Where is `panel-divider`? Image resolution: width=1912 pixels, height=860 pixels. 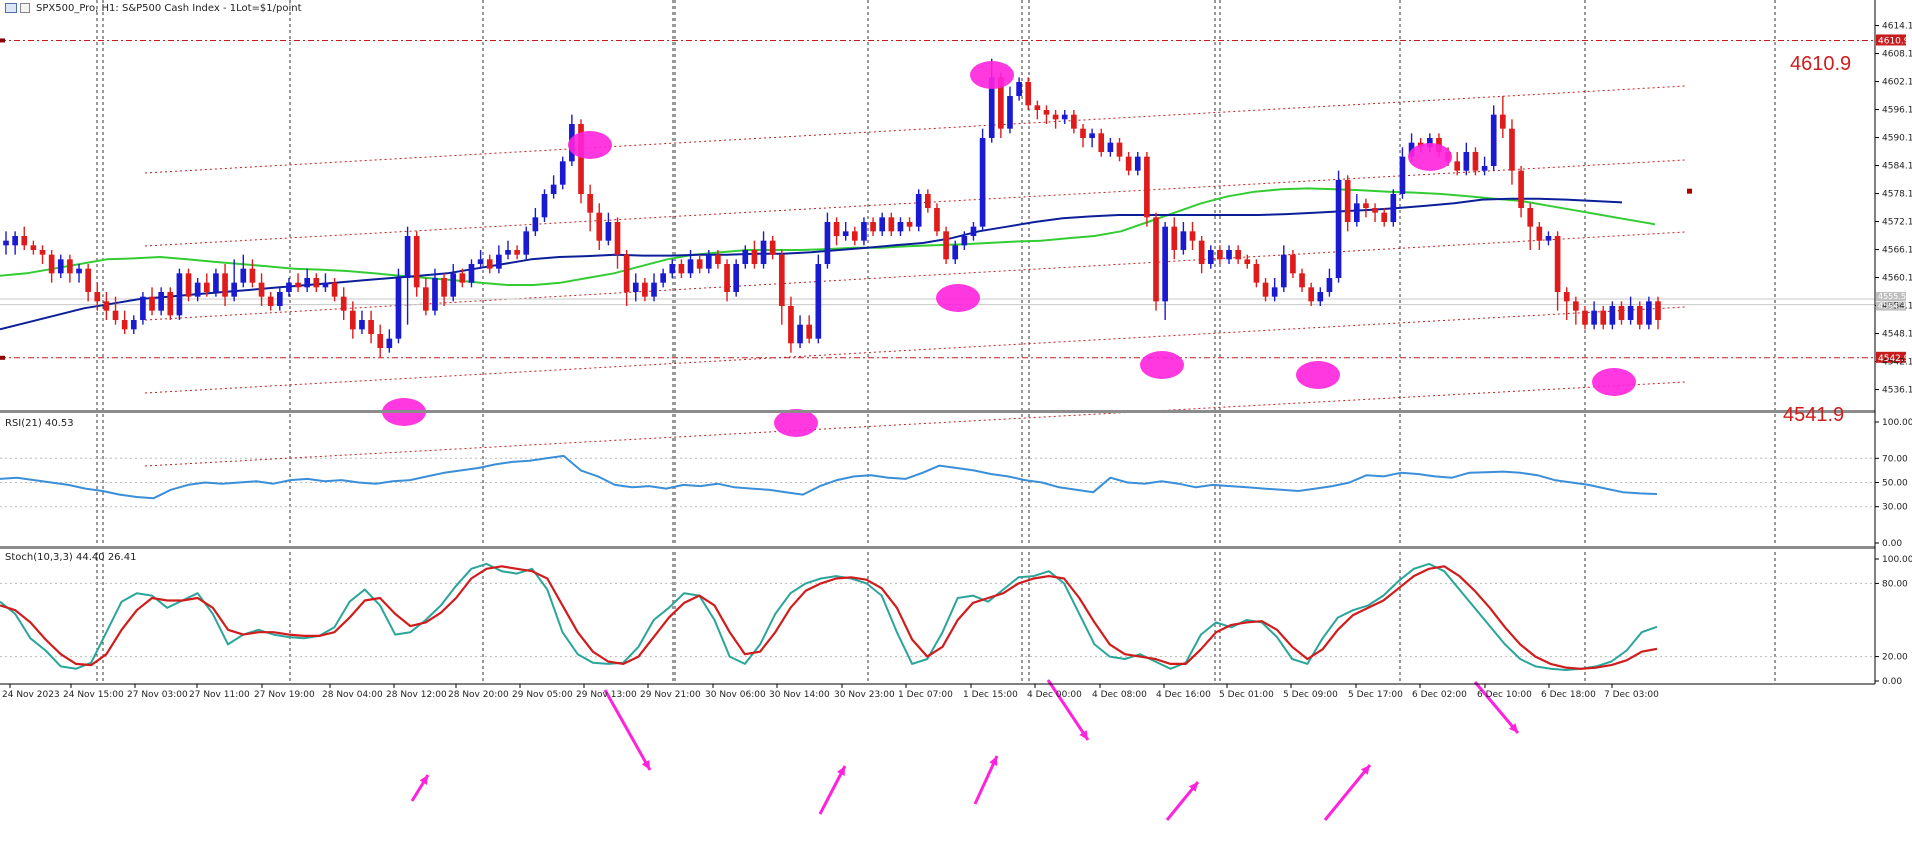 panel-divider is located at coordinates (937, 411).